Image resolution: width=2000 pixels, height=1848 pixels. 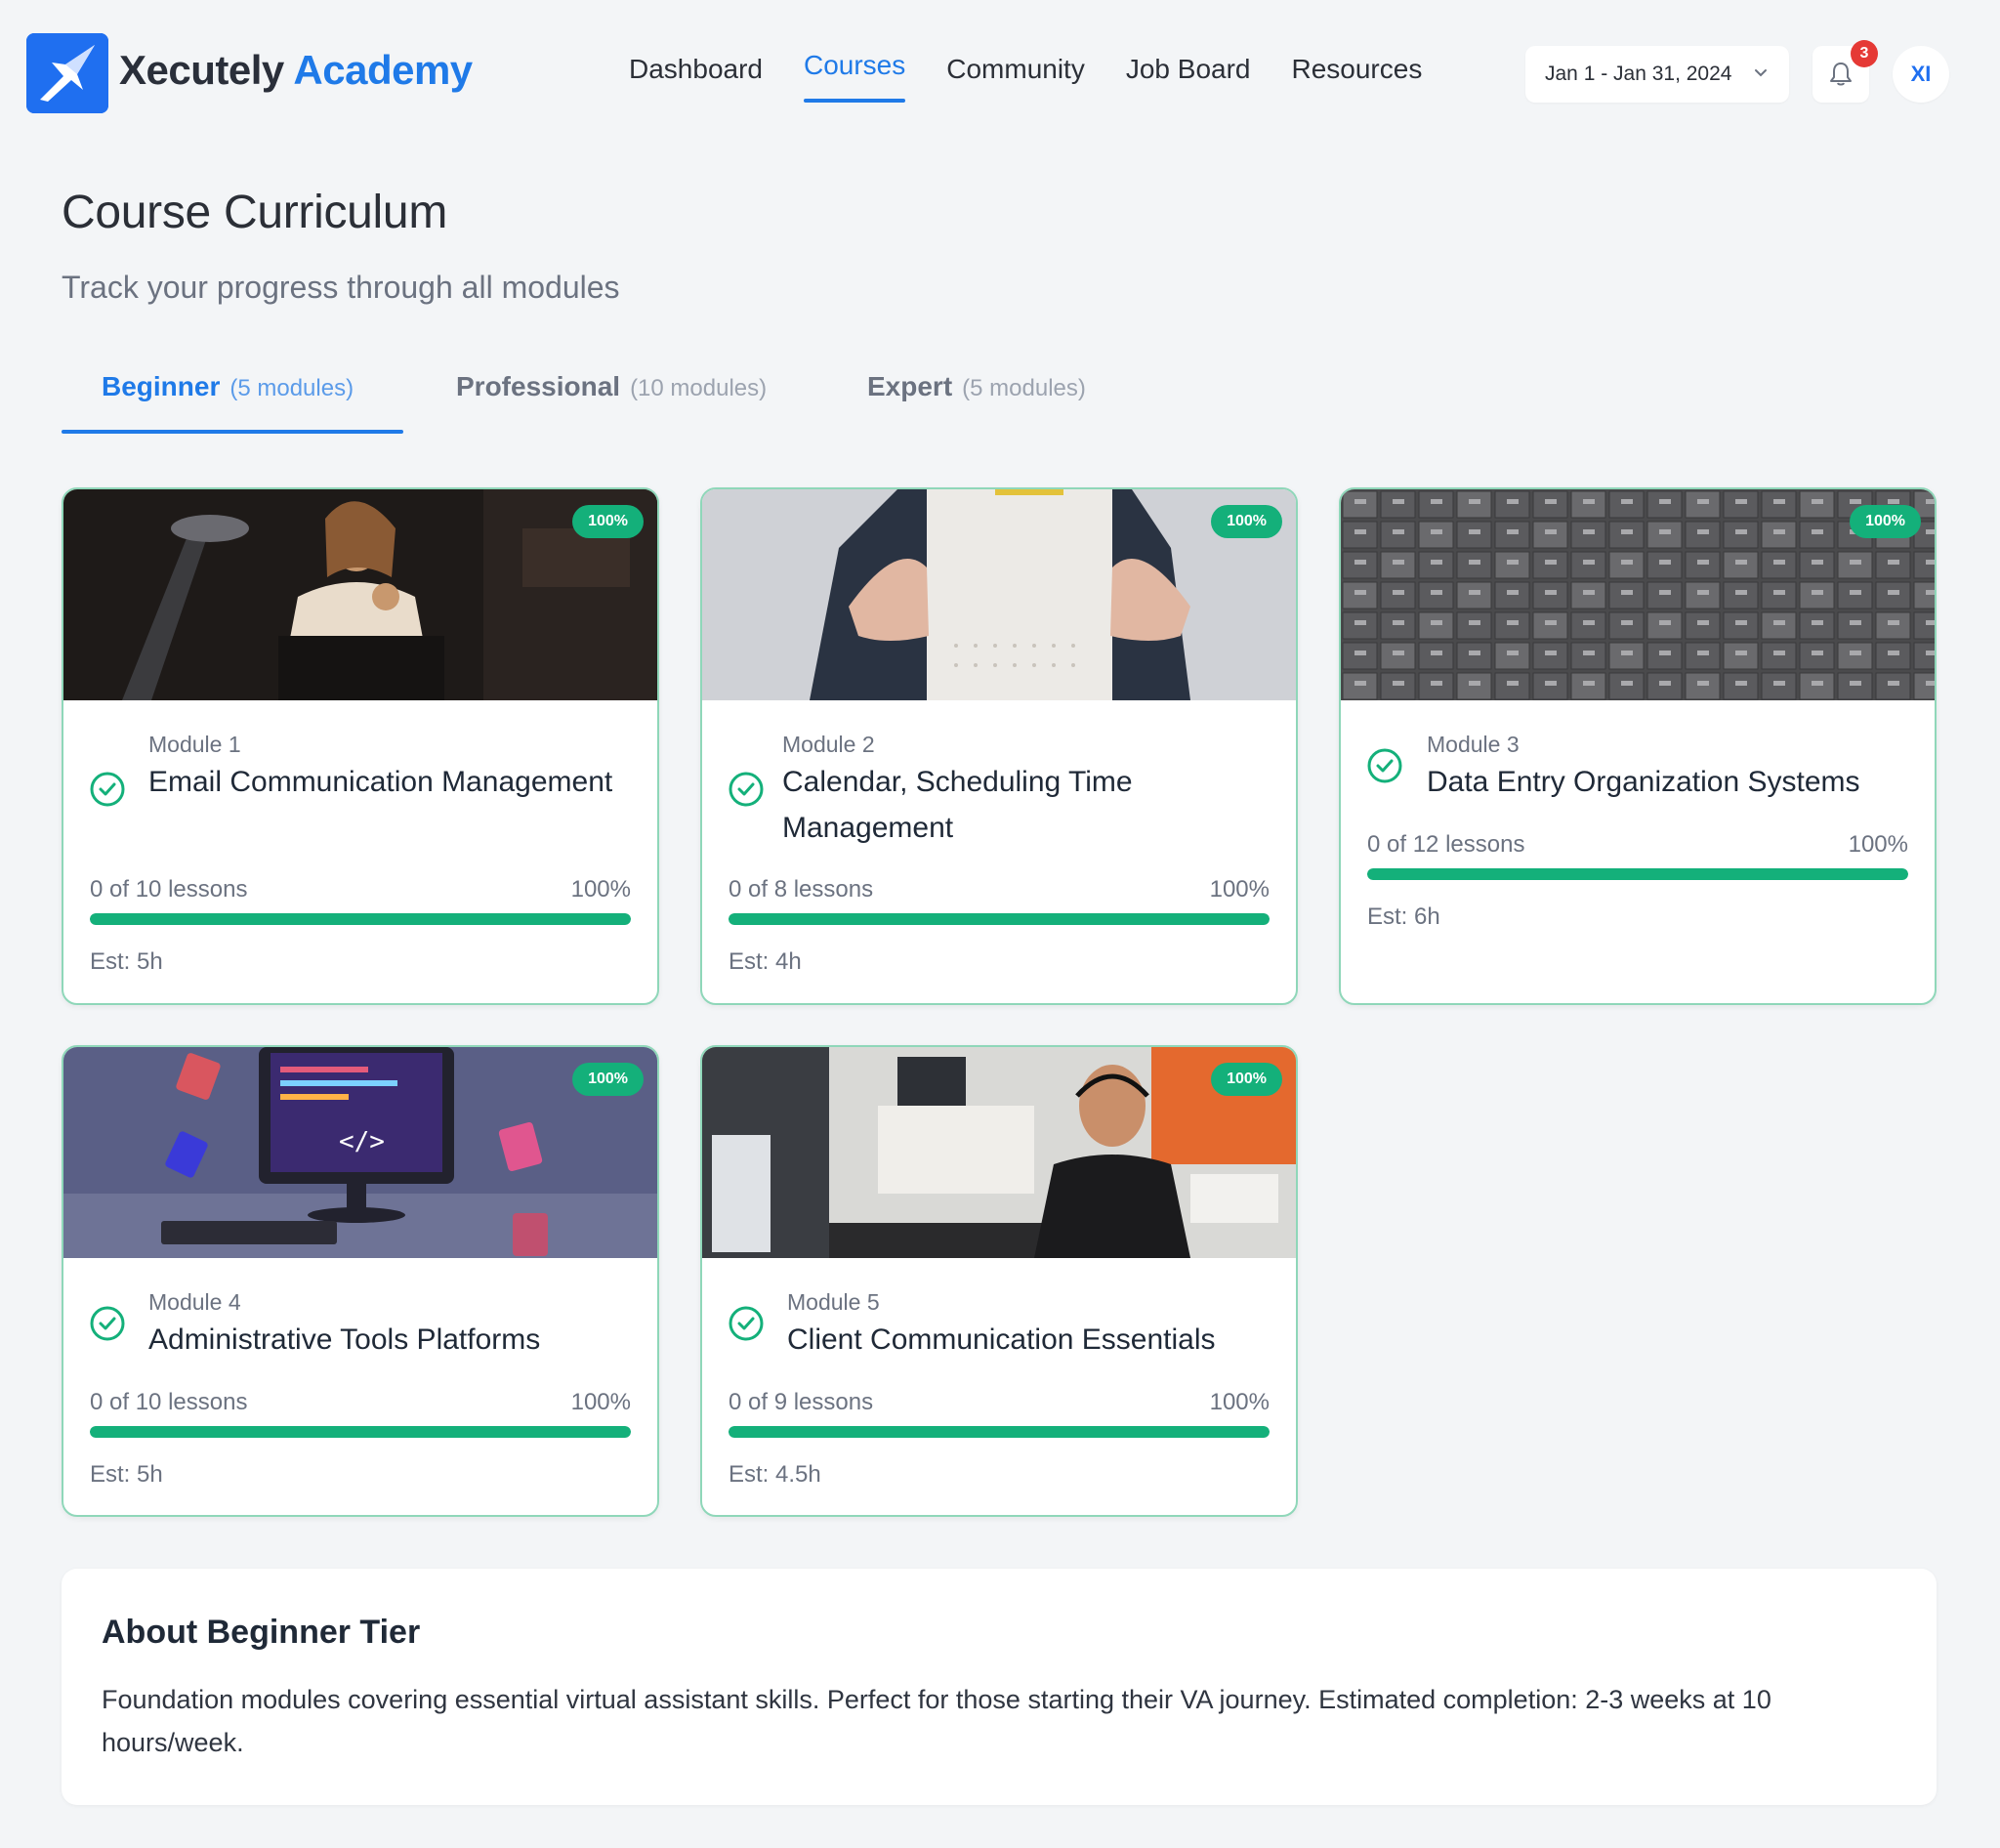 I want to click on lesson-count: 0 of 9 lessons, so click(x=801, y=1402).